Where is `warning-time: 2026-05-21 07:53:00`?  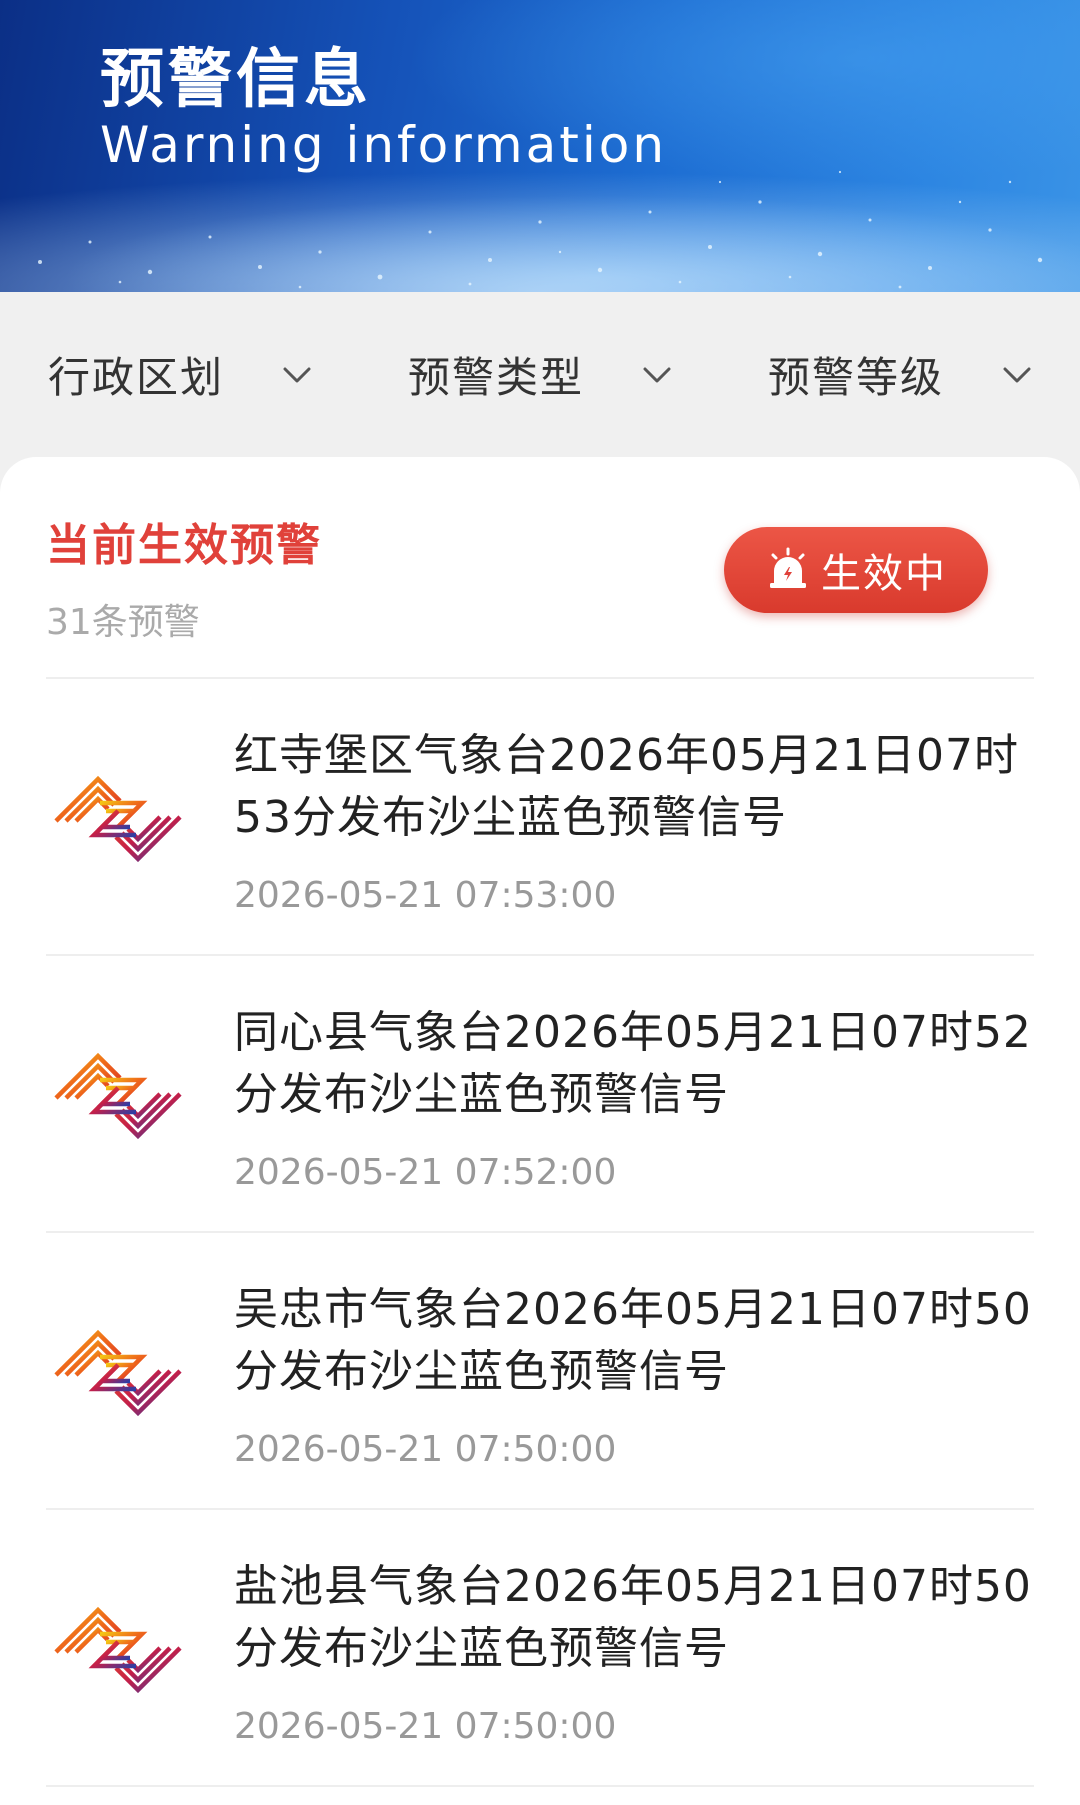
warning-time: 2026-05-21 07:53:00 is located at coordinates (425, 895).